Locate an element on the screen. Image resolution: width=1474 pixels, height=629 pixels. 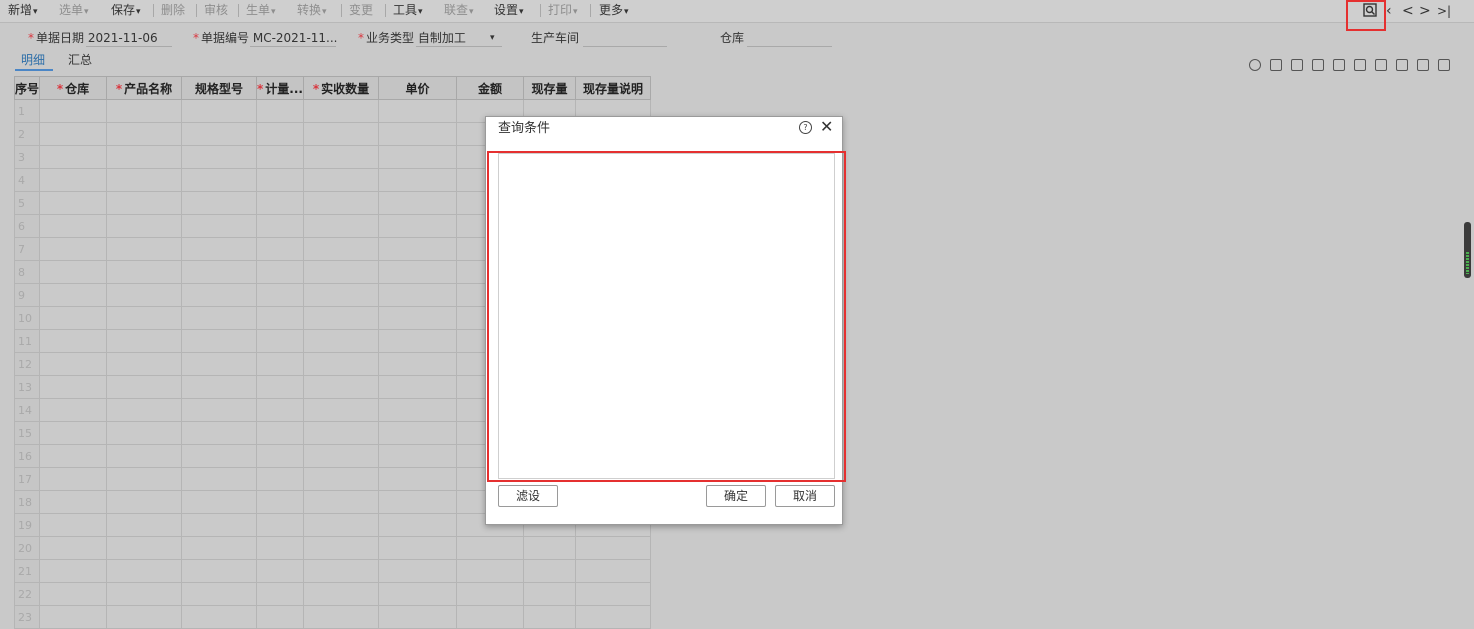
menu-7: 变更 is located at coordinates (361, 10).